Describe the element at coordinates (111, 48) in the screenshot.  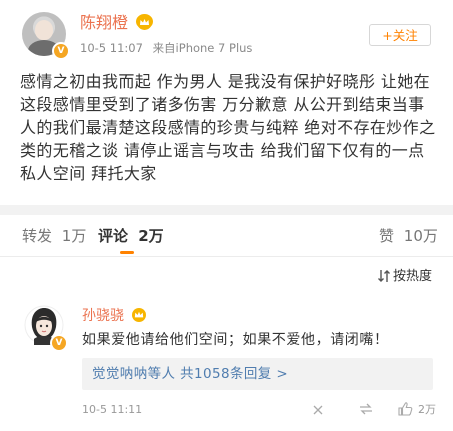
I see `post-time: 10-5 11:07` at that location.